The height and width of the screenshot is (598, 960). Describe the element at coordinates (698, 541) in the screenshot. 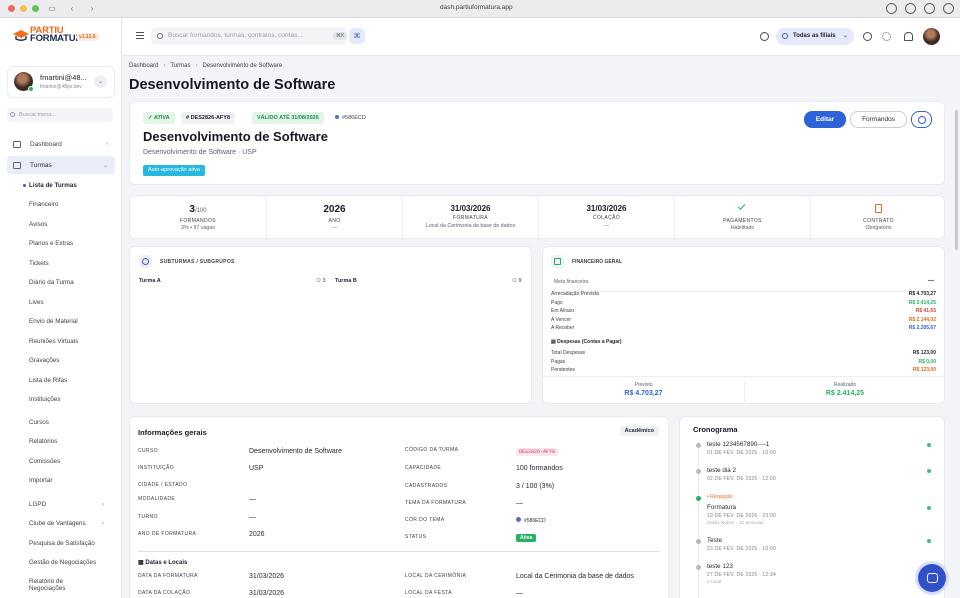

I see `timeline-dot` at that location.